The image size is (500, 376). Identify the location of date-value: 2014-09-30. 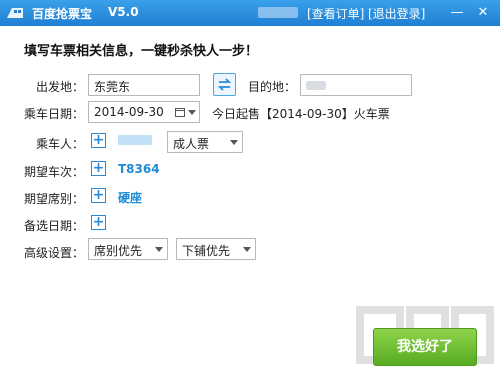
(129, 112).